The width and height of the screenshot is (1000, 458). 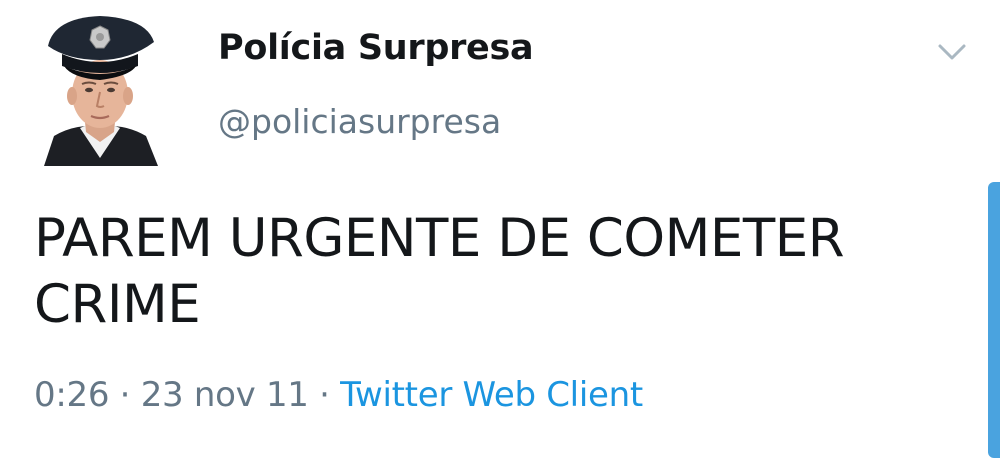 What do you see at coordinates (117, 304) in the screenshot?
I see `tweet-text-line: CRIME` at bounding box center [117, 304].